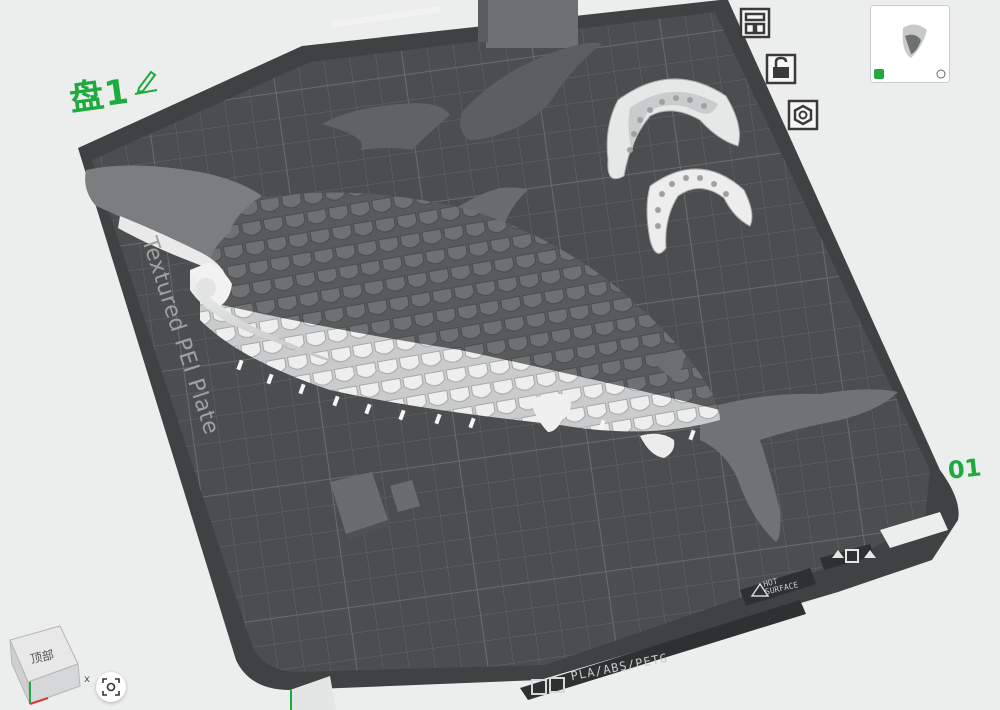 This screenshot has height=710, width=1000. Describe the element at coordinates (941, 74) in the screenshot. I see `info-icon` at that location.